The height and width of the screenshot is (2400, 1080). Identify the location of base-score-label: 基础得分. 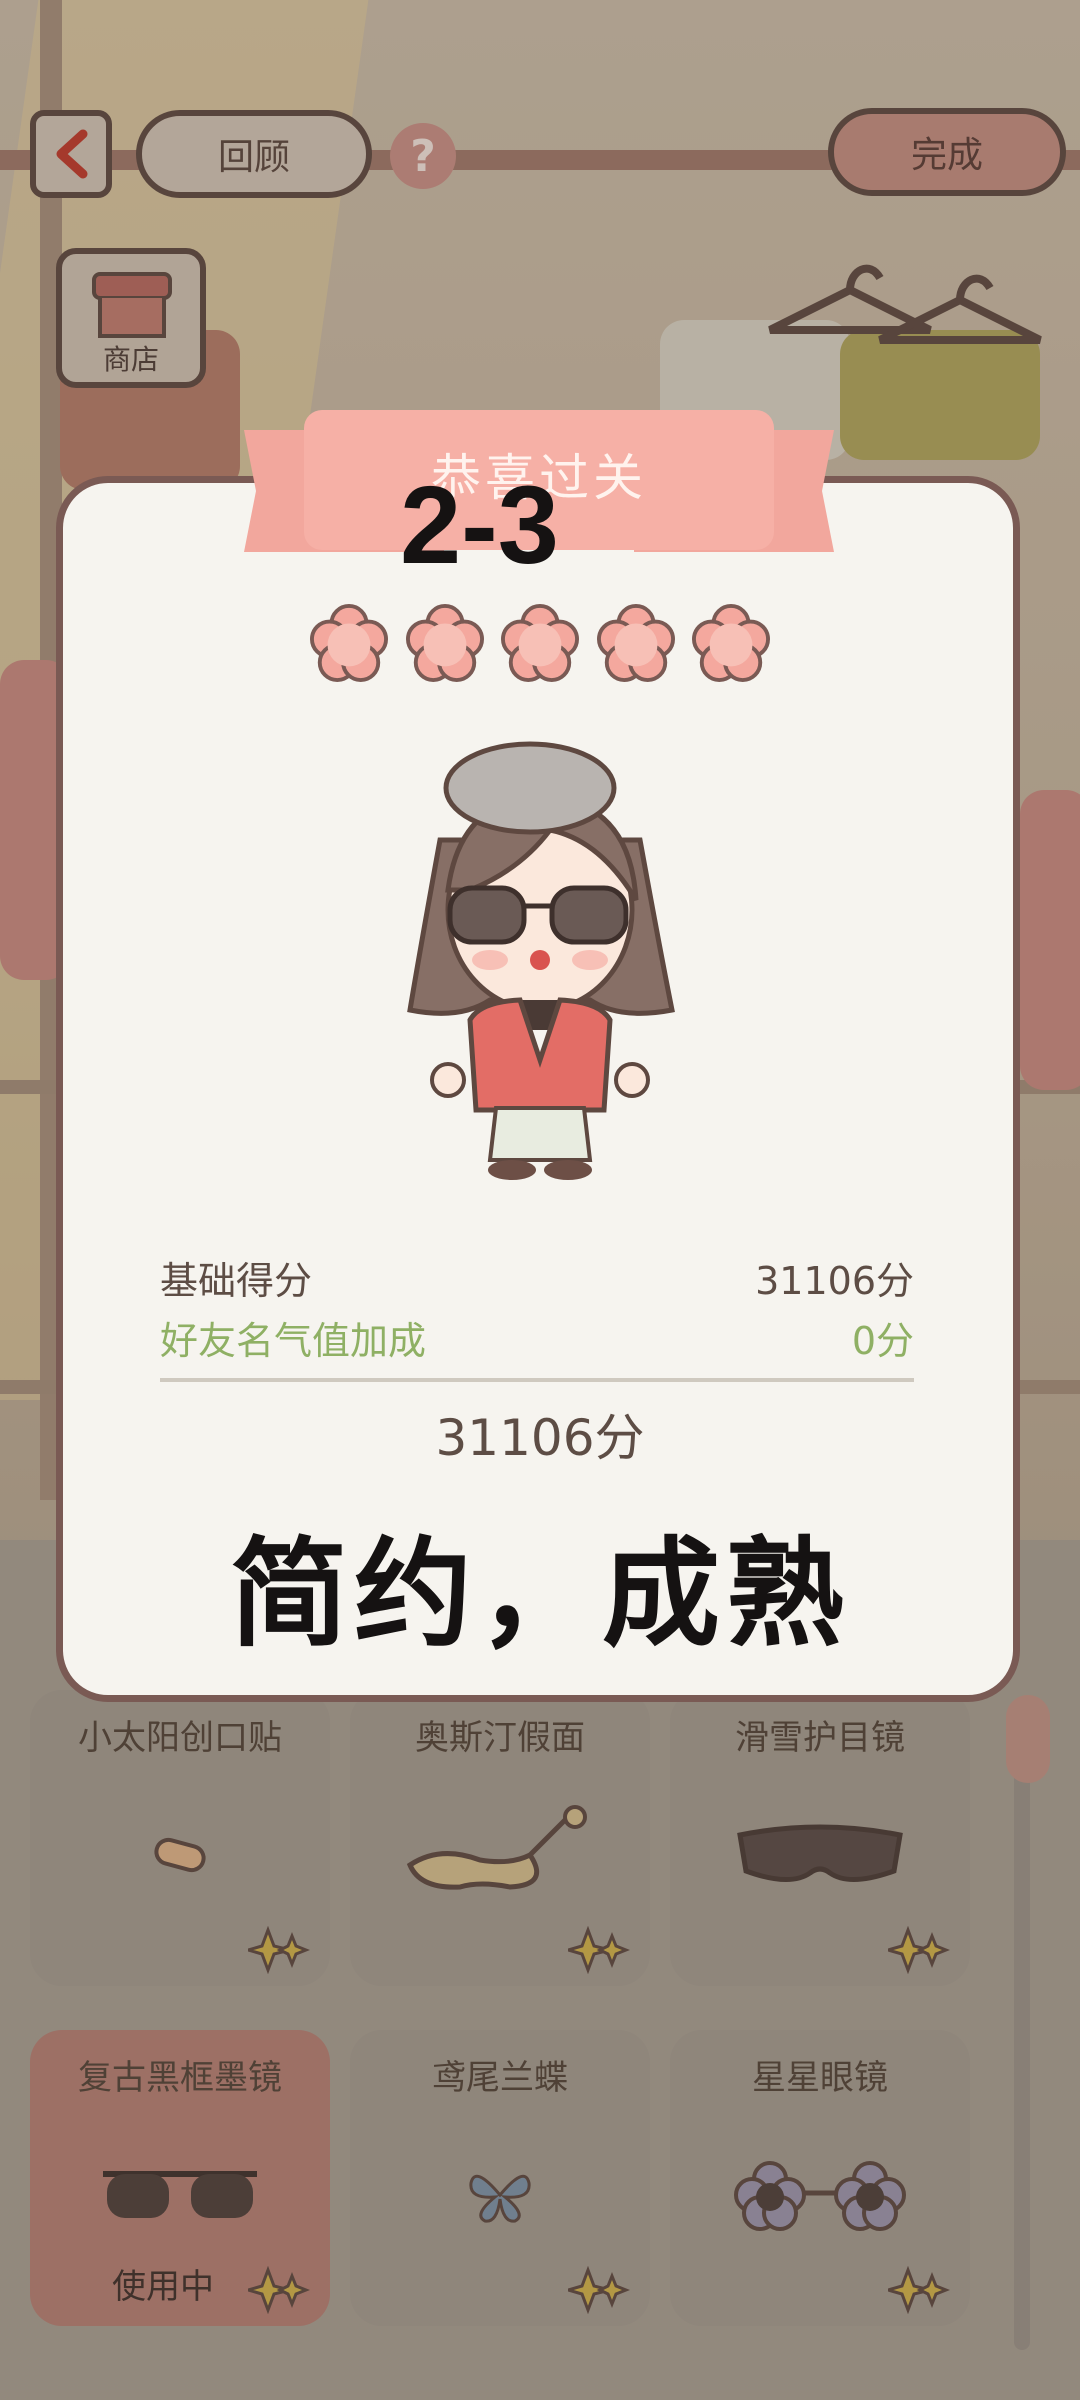
(236, 1280).